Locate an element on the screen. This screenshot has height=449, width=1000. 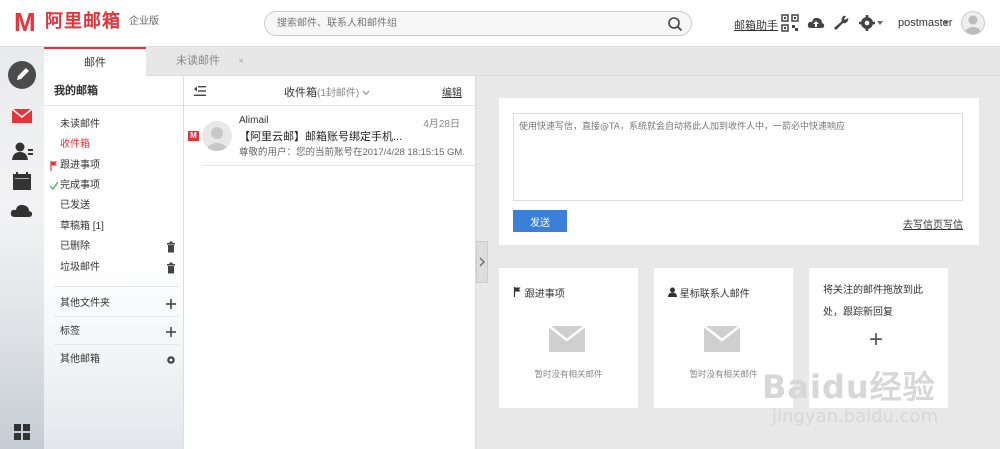
card-title: 跟进事项 is located at coordinates (539, 292).